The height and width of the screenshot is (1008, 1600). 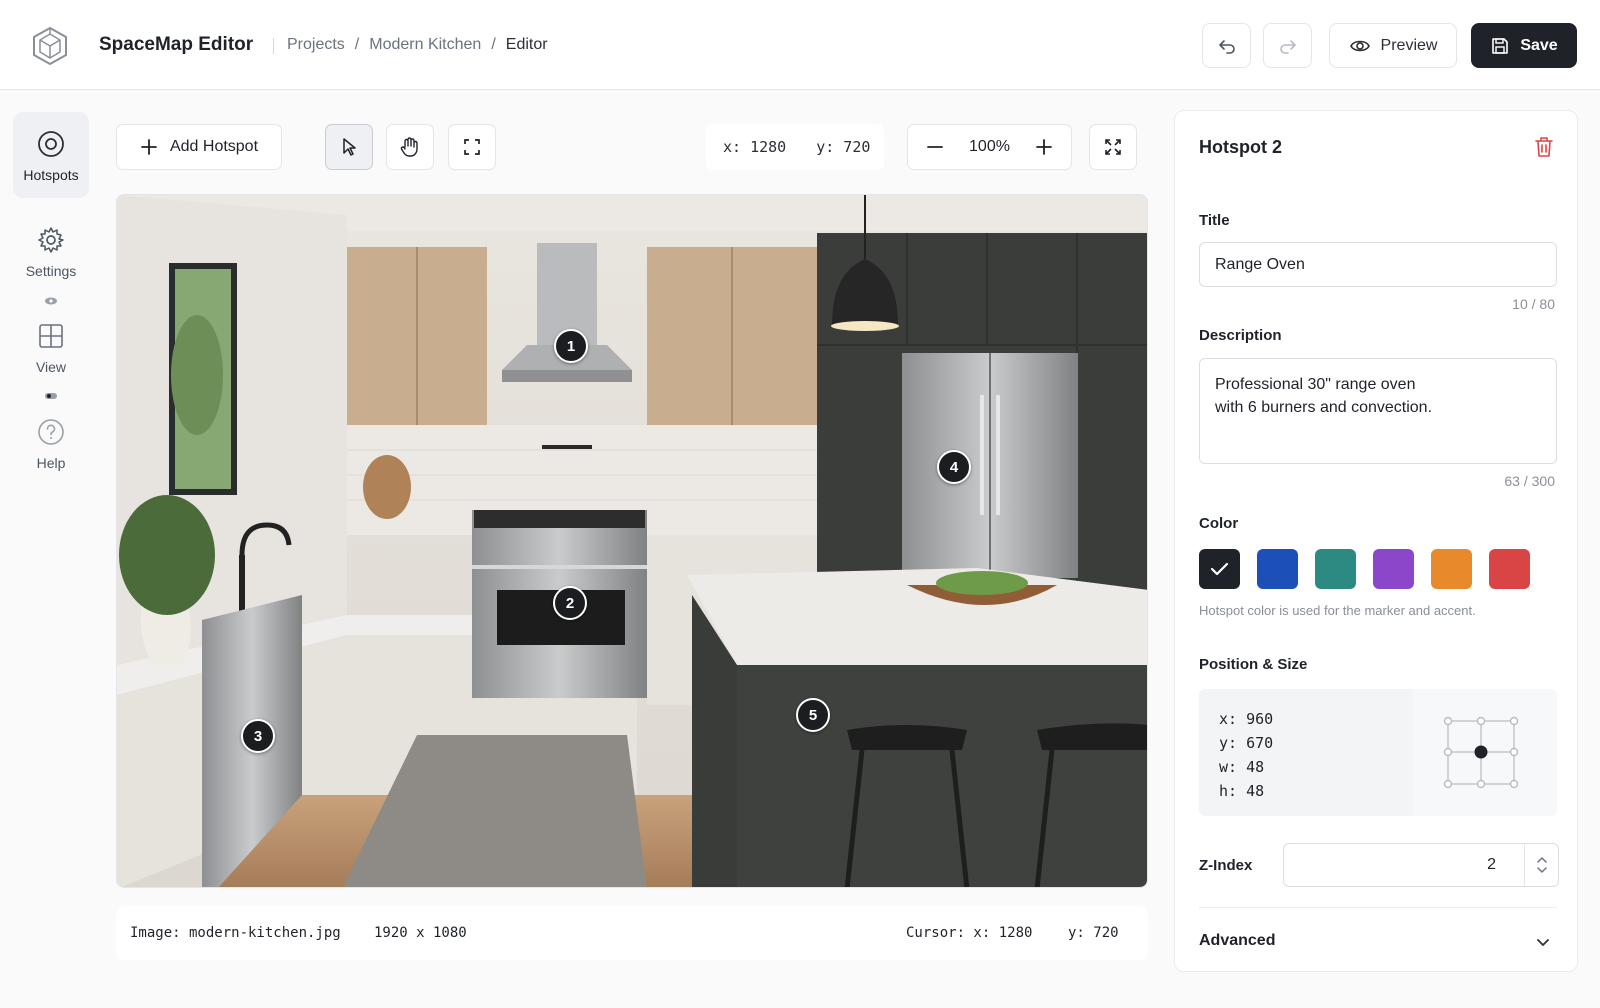 I want to click on rail-label-help: Help, so click(x=51, y=463).